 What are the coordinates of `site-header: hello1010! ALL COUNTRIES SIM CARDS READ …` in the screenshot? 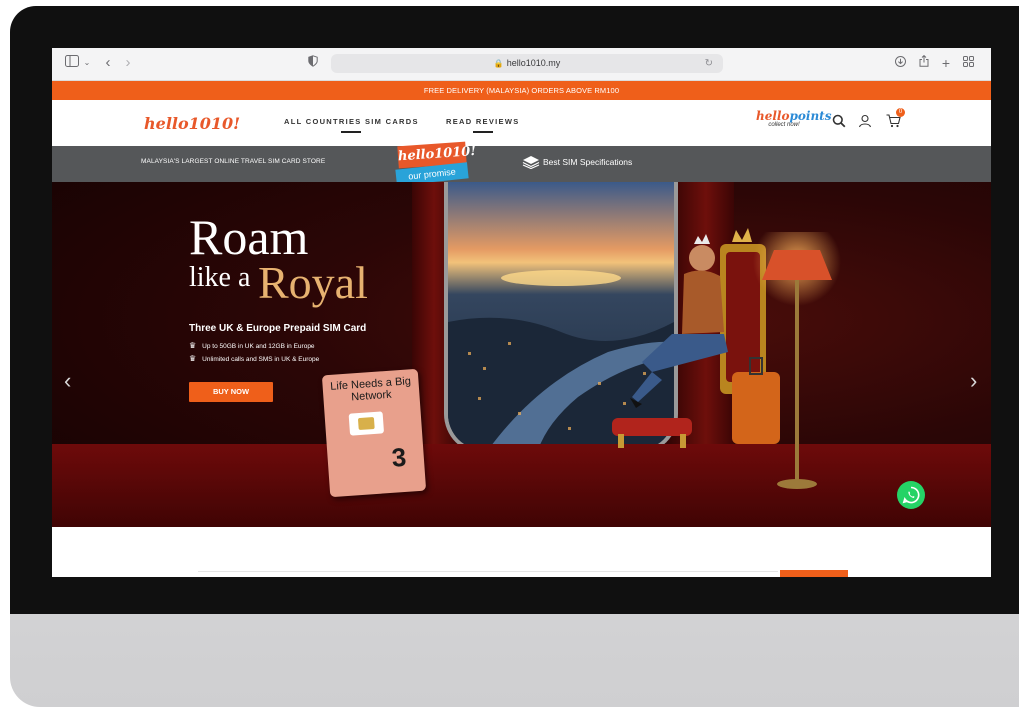 It's located at (521, 123).